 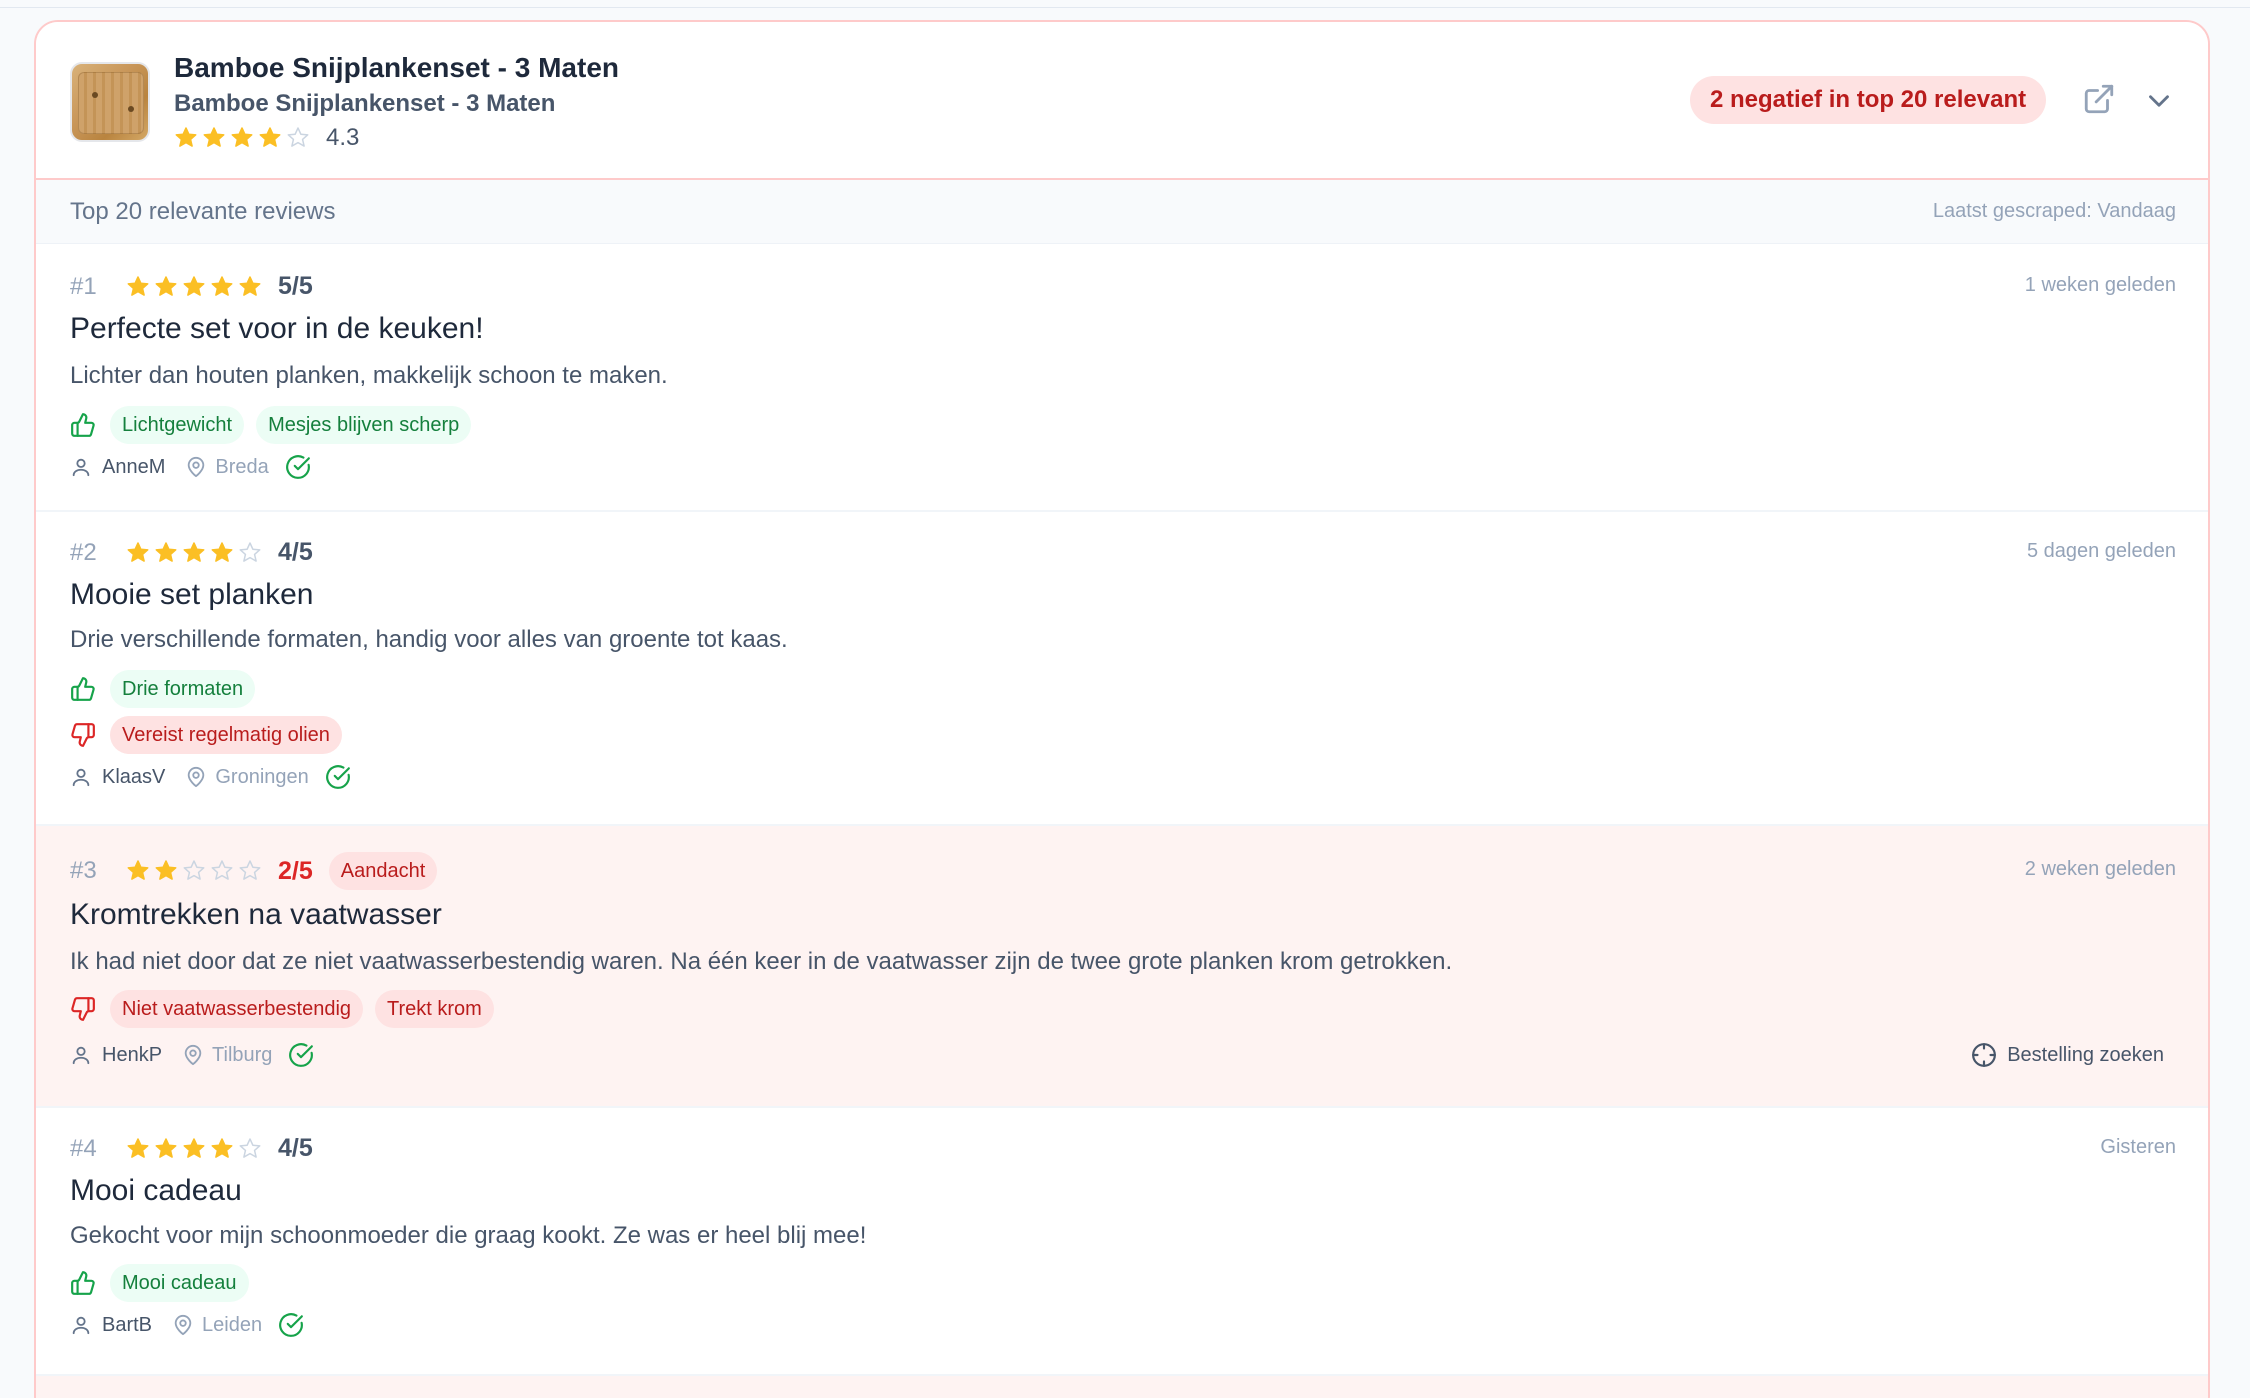 I want to click on review-title: Kromtrekken na vaatwasser, so click(x=256, y=914).